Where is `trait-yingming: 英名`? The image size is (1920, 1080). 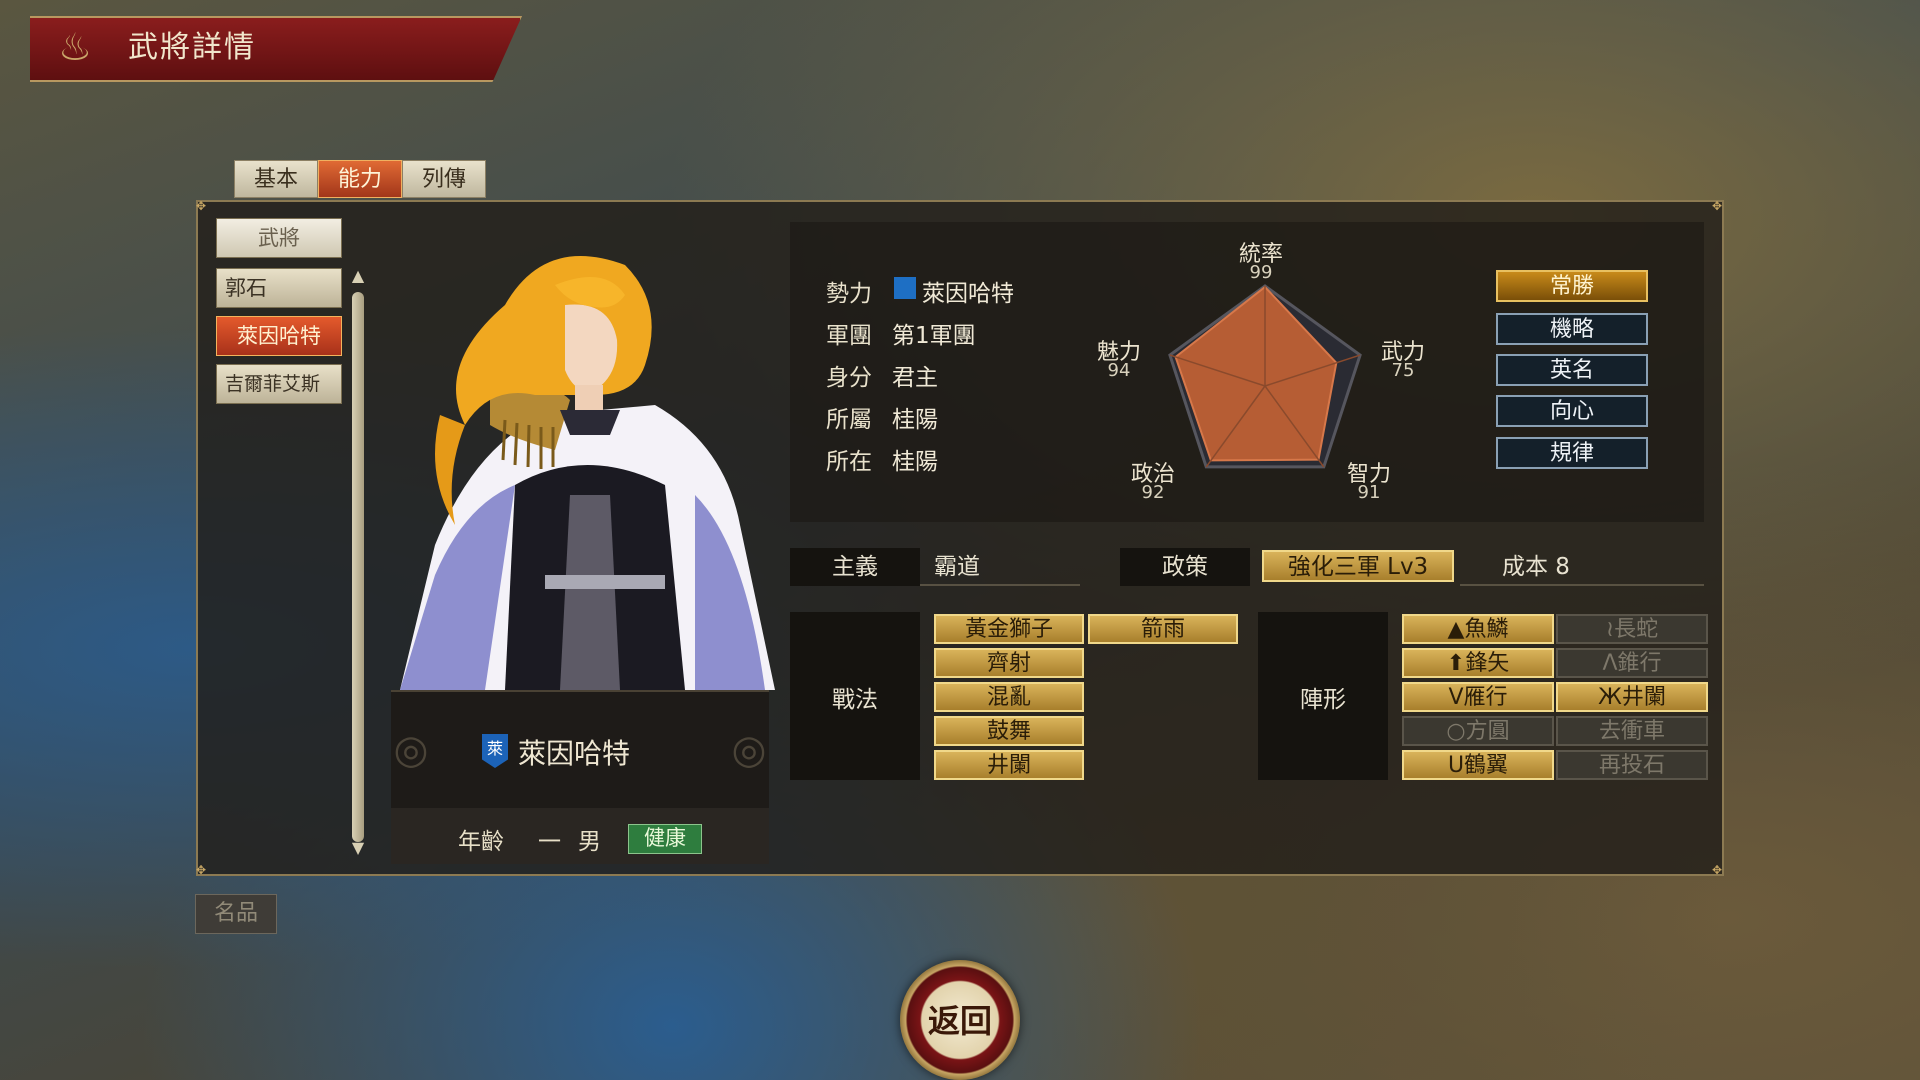
trait-yingming: 英名 is located at coordinates (1572, 370).